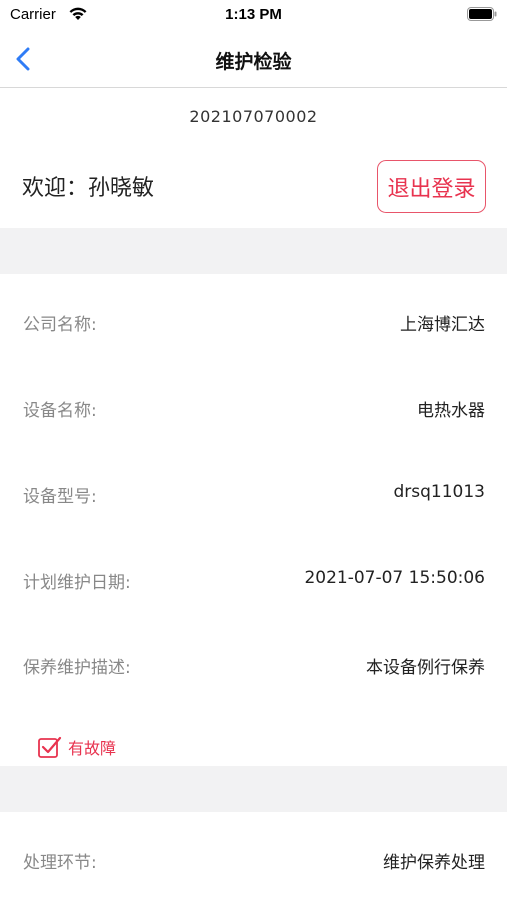 The height and width of the screenshot is (900, 507). What do you see at coordinates (253, 322) in the screenshot?
I see `field-company: 公司名称: 上海博汇达` at bounding box center [253, 322].